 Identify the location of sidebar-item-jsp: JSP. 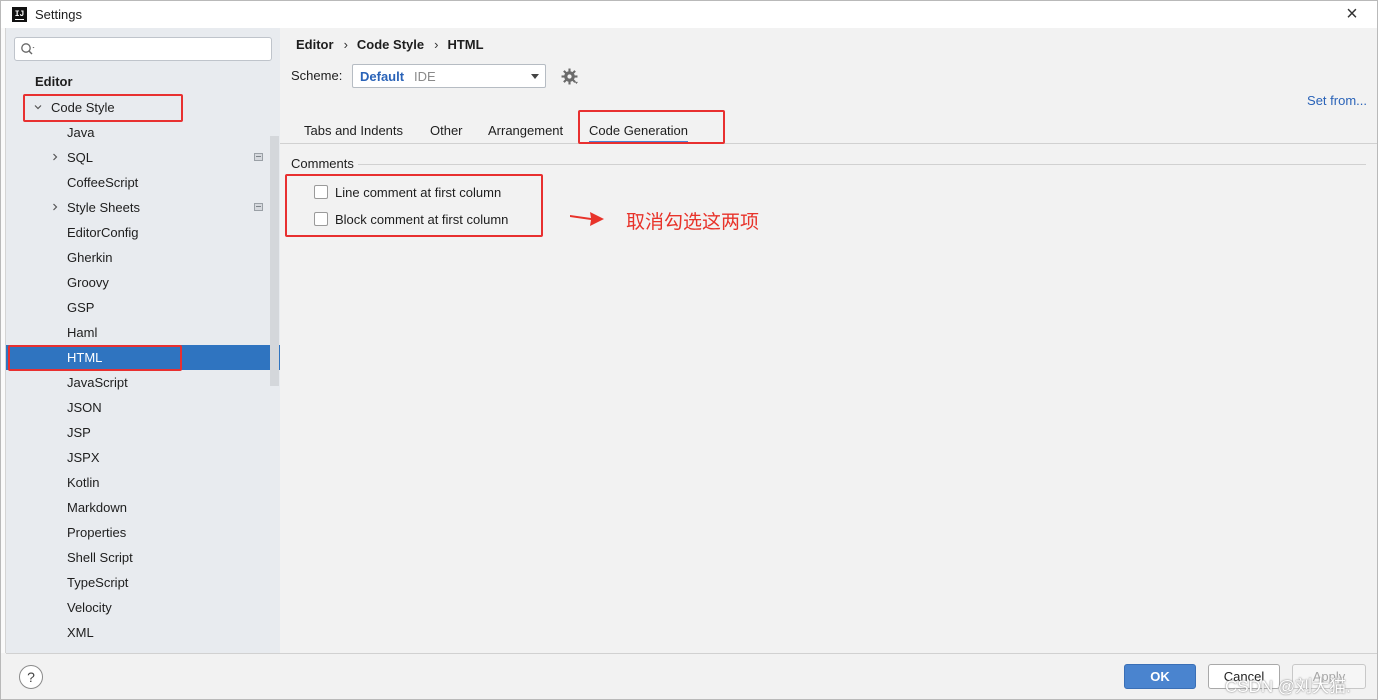
(143, 432).